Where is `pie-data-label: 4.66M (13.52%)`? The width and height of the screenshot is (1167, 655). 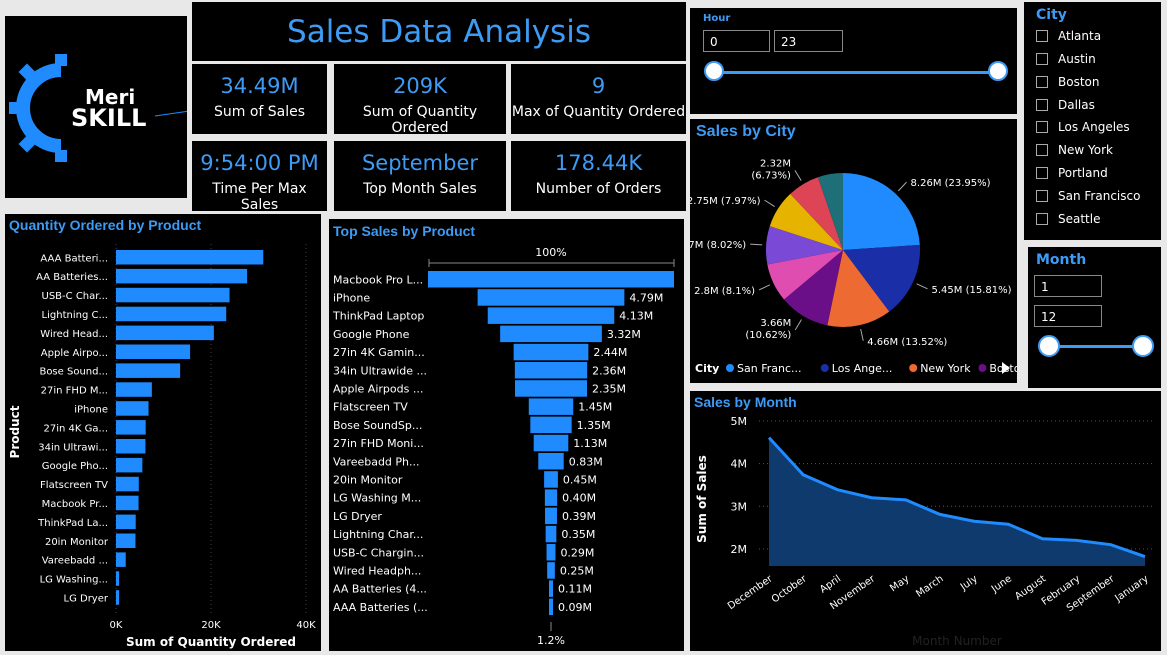 pie-data-label: 4.66M (13.52%) is located at coordinates (907, 342).